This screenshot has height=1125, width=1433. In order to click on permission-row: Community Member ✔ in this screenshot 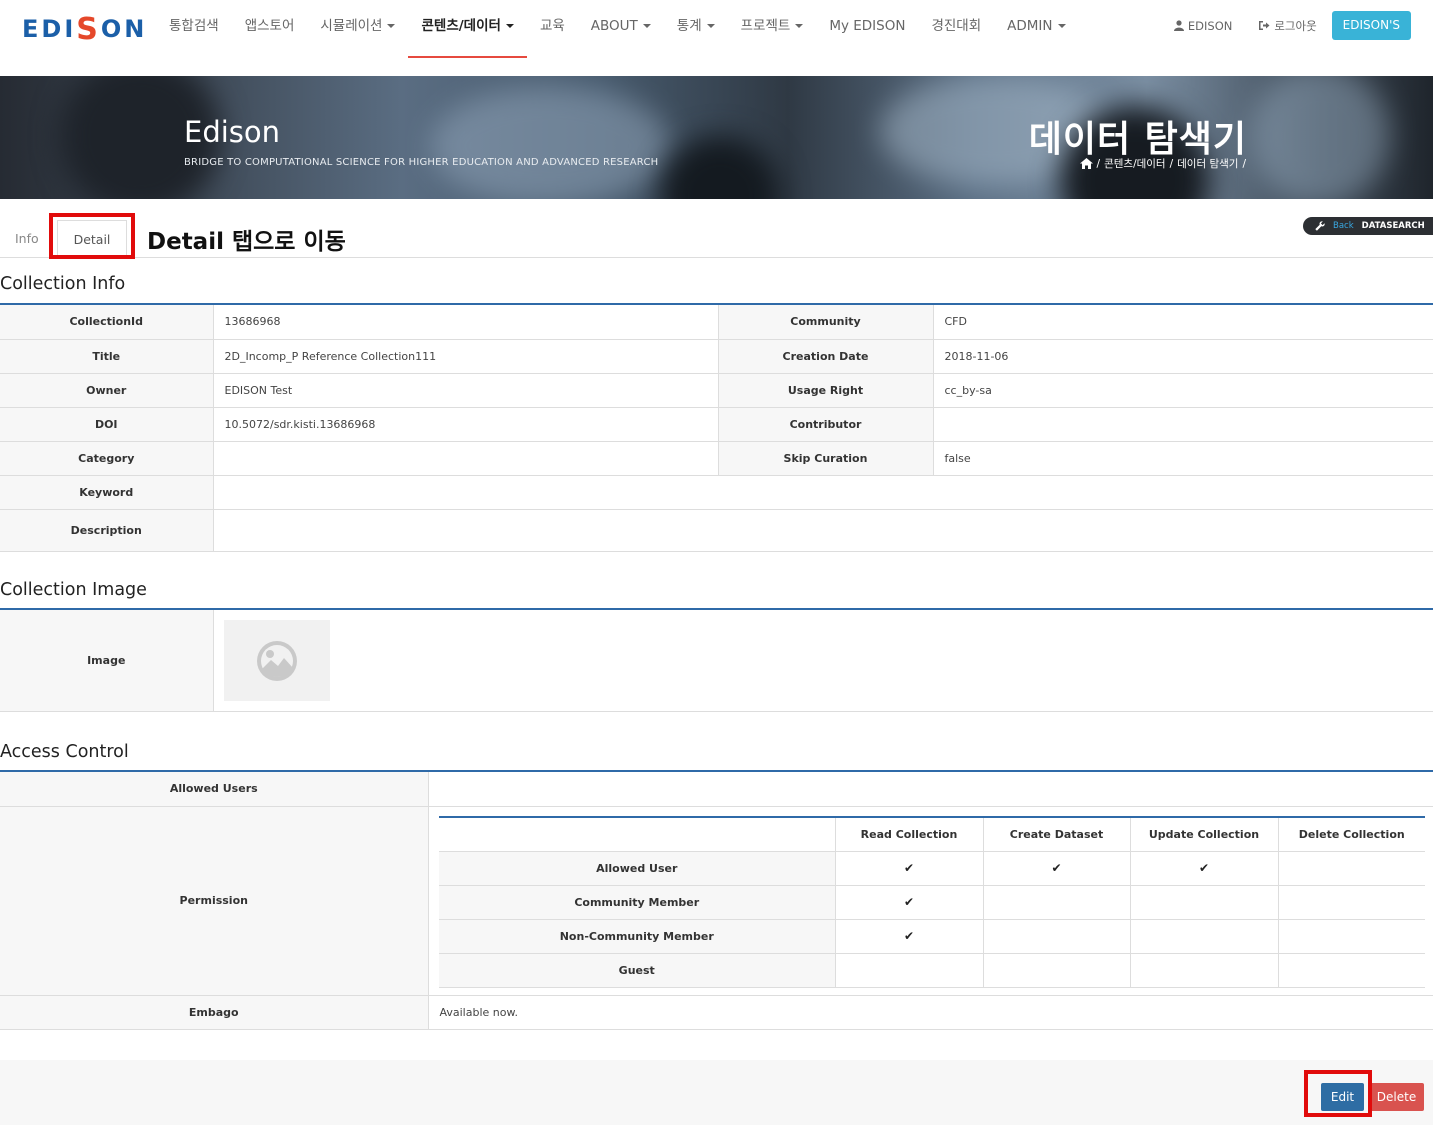, I will do `click(932, 902)`.